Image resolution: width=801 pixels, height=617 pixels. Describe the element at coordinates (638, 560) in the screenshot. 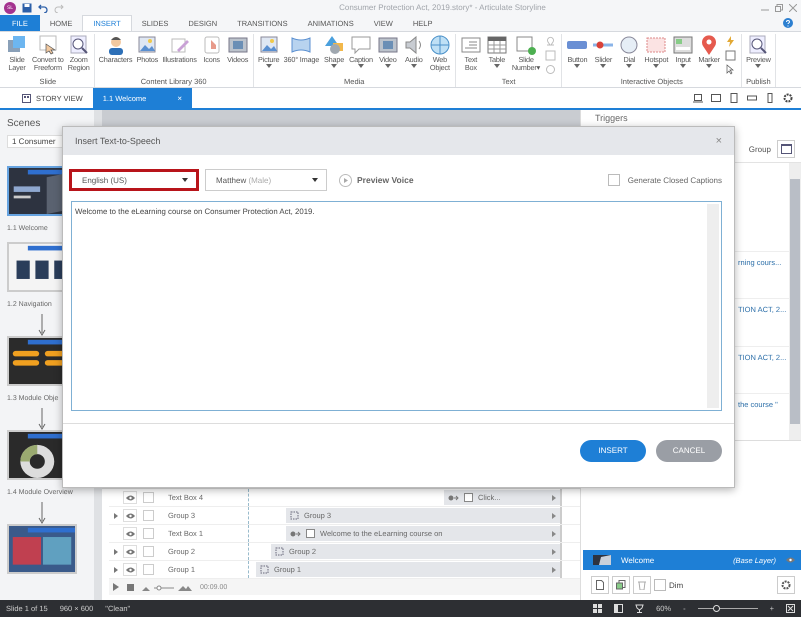

I see `layer-name: Welcome` at that location.